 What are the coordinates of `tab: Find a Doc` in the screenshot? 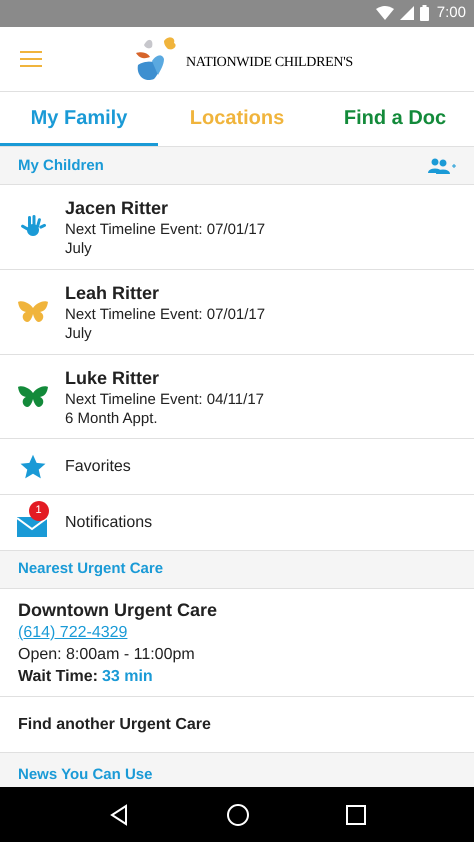 It's located at (395, 119).